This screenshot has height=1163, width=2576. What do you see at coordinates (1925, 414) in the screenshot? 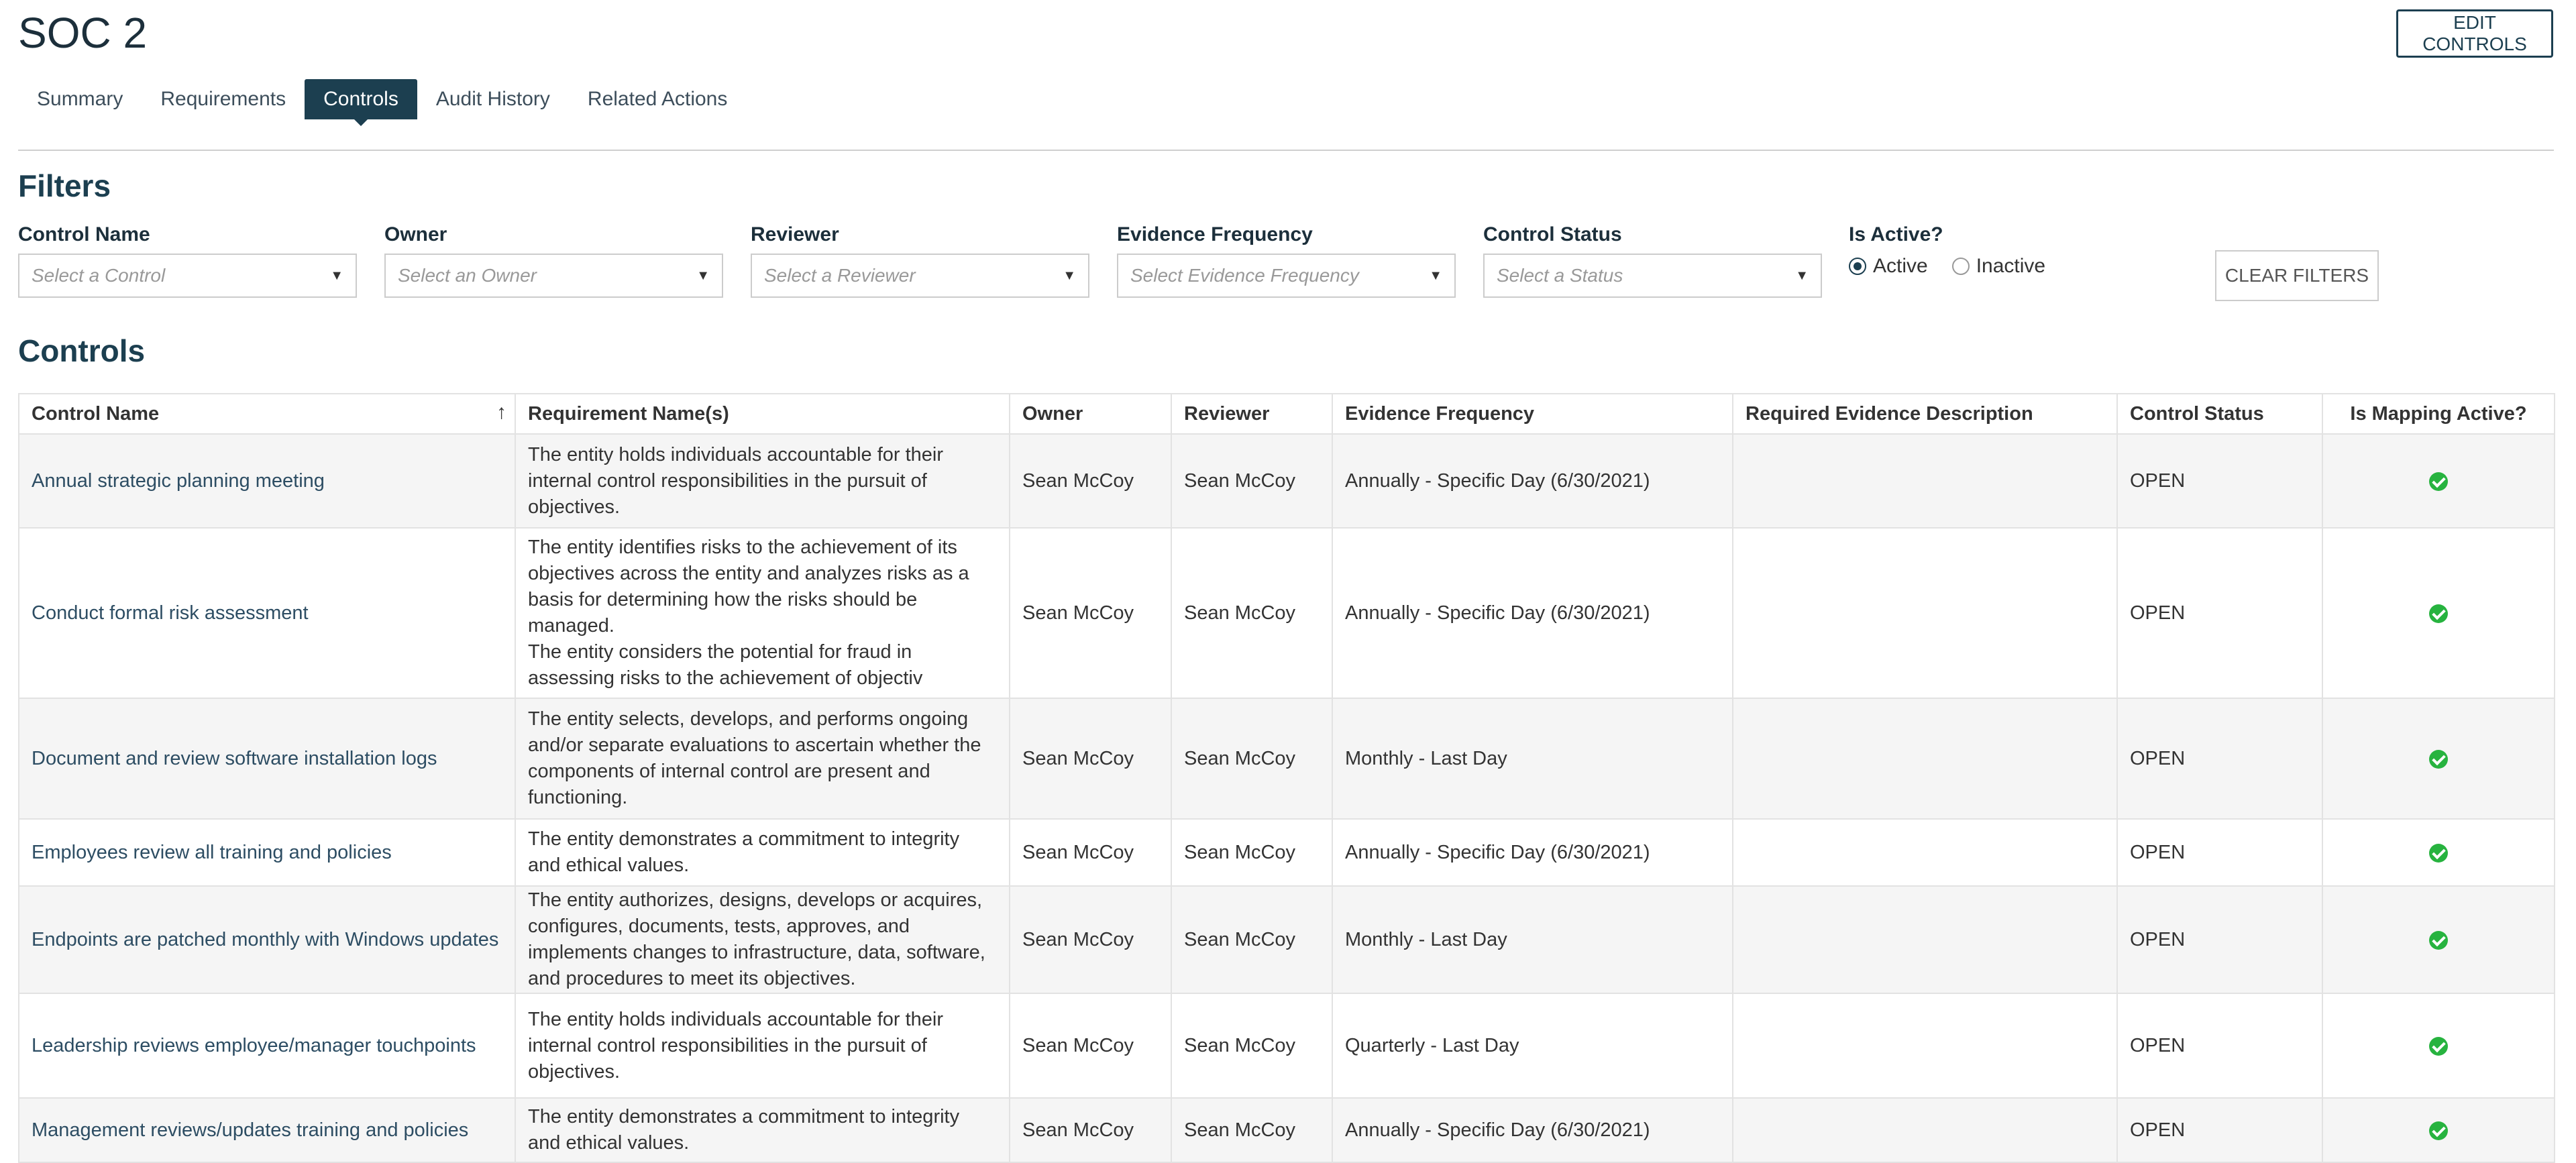
I see `column-header-evidence-description: Required Evidence Description` at bounding box center [1925, 414].